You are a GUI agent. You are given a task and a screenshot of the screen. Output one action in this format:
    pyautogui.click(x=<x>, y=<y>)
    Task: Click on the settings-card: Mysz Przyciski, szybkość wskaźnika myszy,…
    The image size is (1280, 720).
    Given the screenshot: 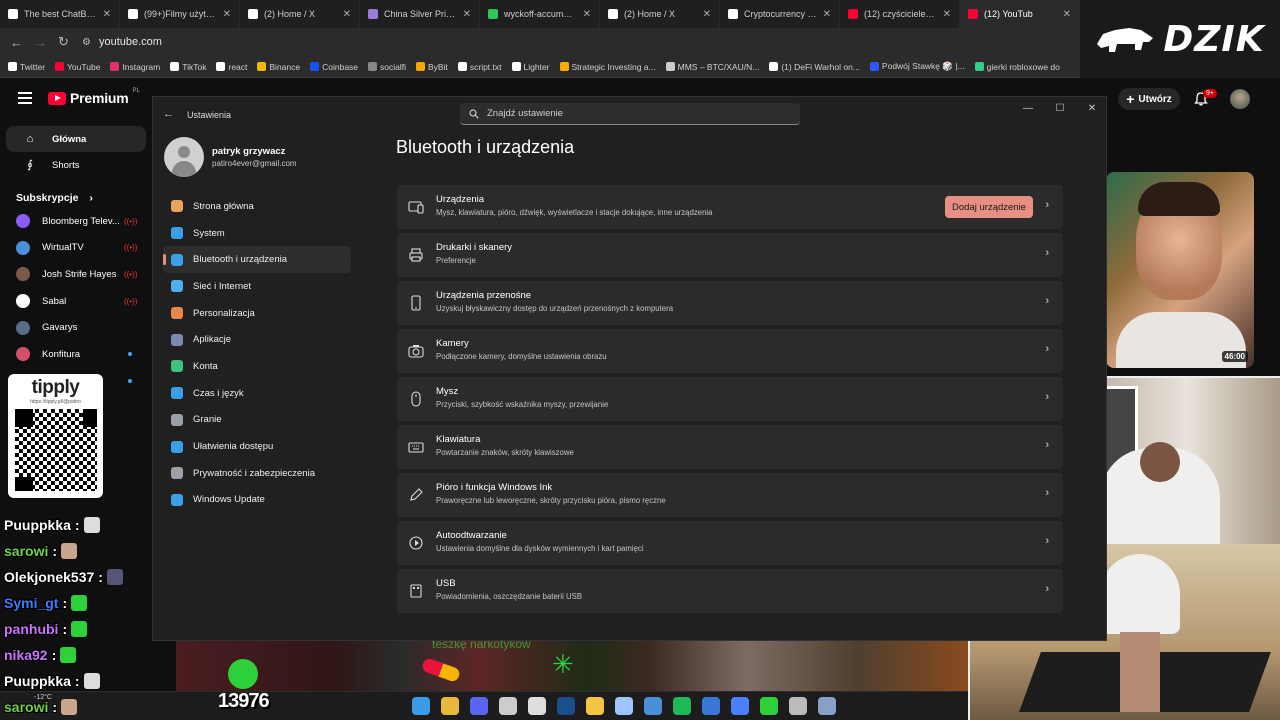 What is the action you would take?
    pyautogui.click(x=730, y=399)
    